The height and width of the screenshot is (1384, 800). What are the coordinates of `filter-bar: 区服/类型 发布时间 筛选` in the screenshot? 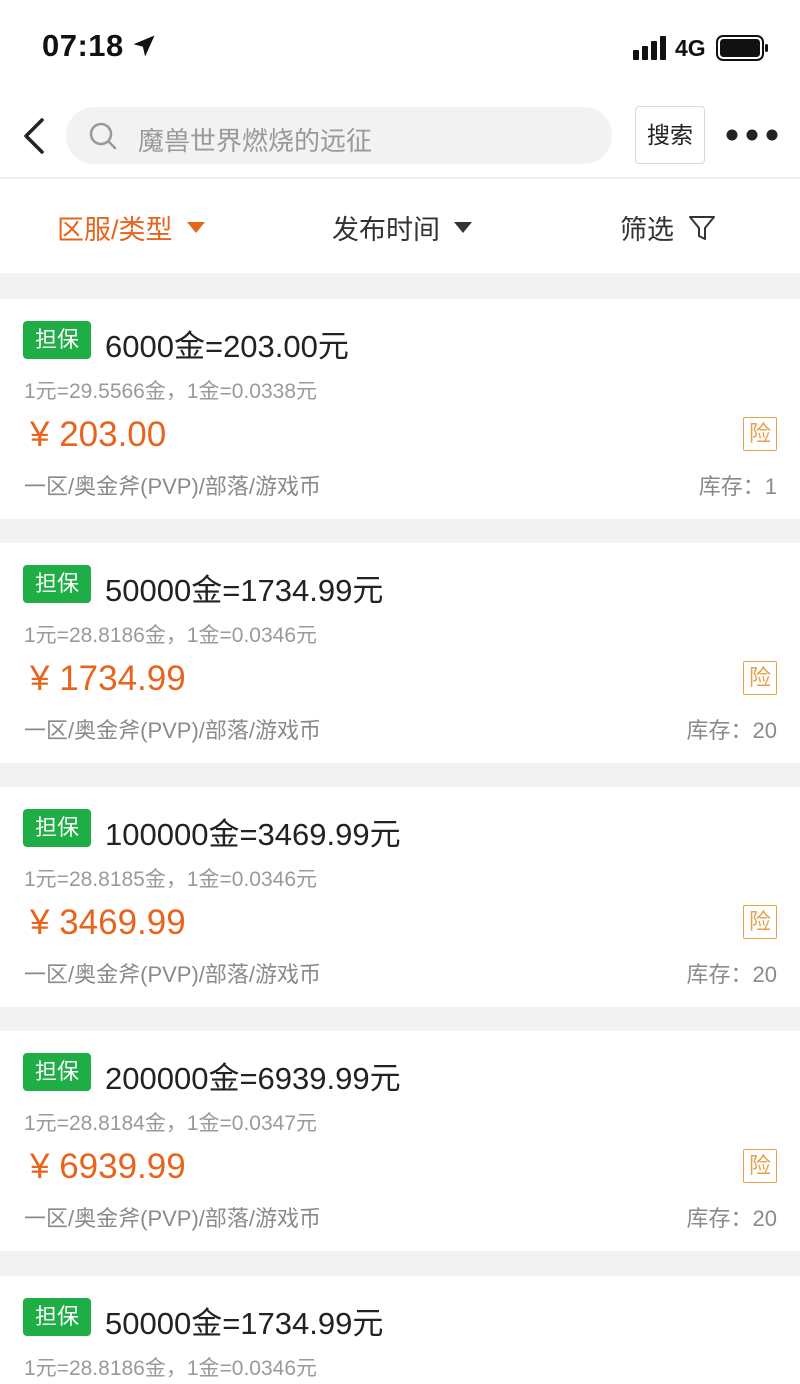 It's located at (400, 226).